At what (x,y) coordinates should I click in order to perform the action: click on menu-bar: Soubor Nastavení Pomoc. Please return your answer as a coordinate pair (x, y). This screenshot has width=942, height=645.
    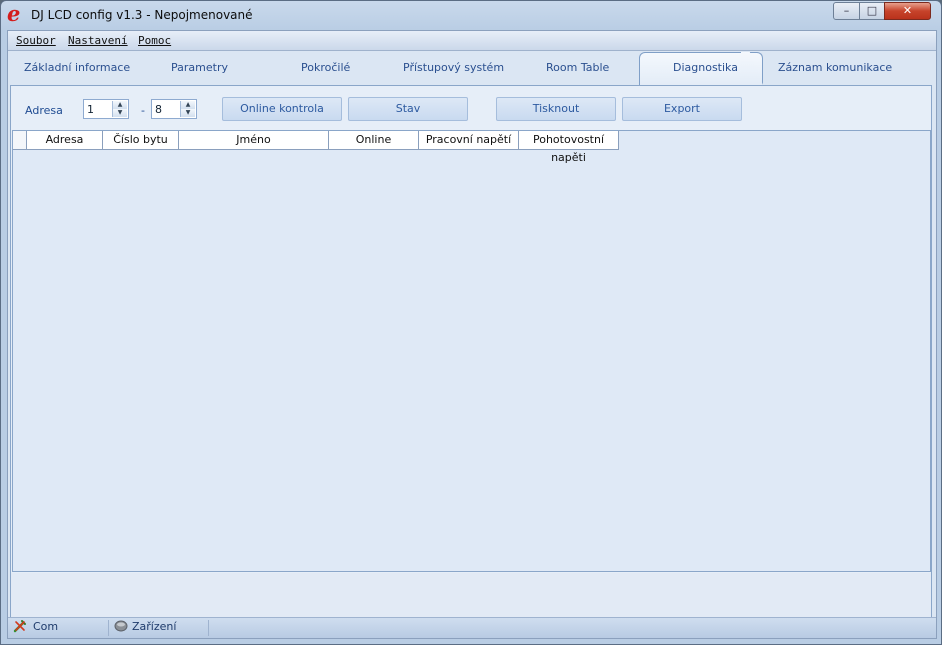
    Looking at the image, I should click on (472, 41).